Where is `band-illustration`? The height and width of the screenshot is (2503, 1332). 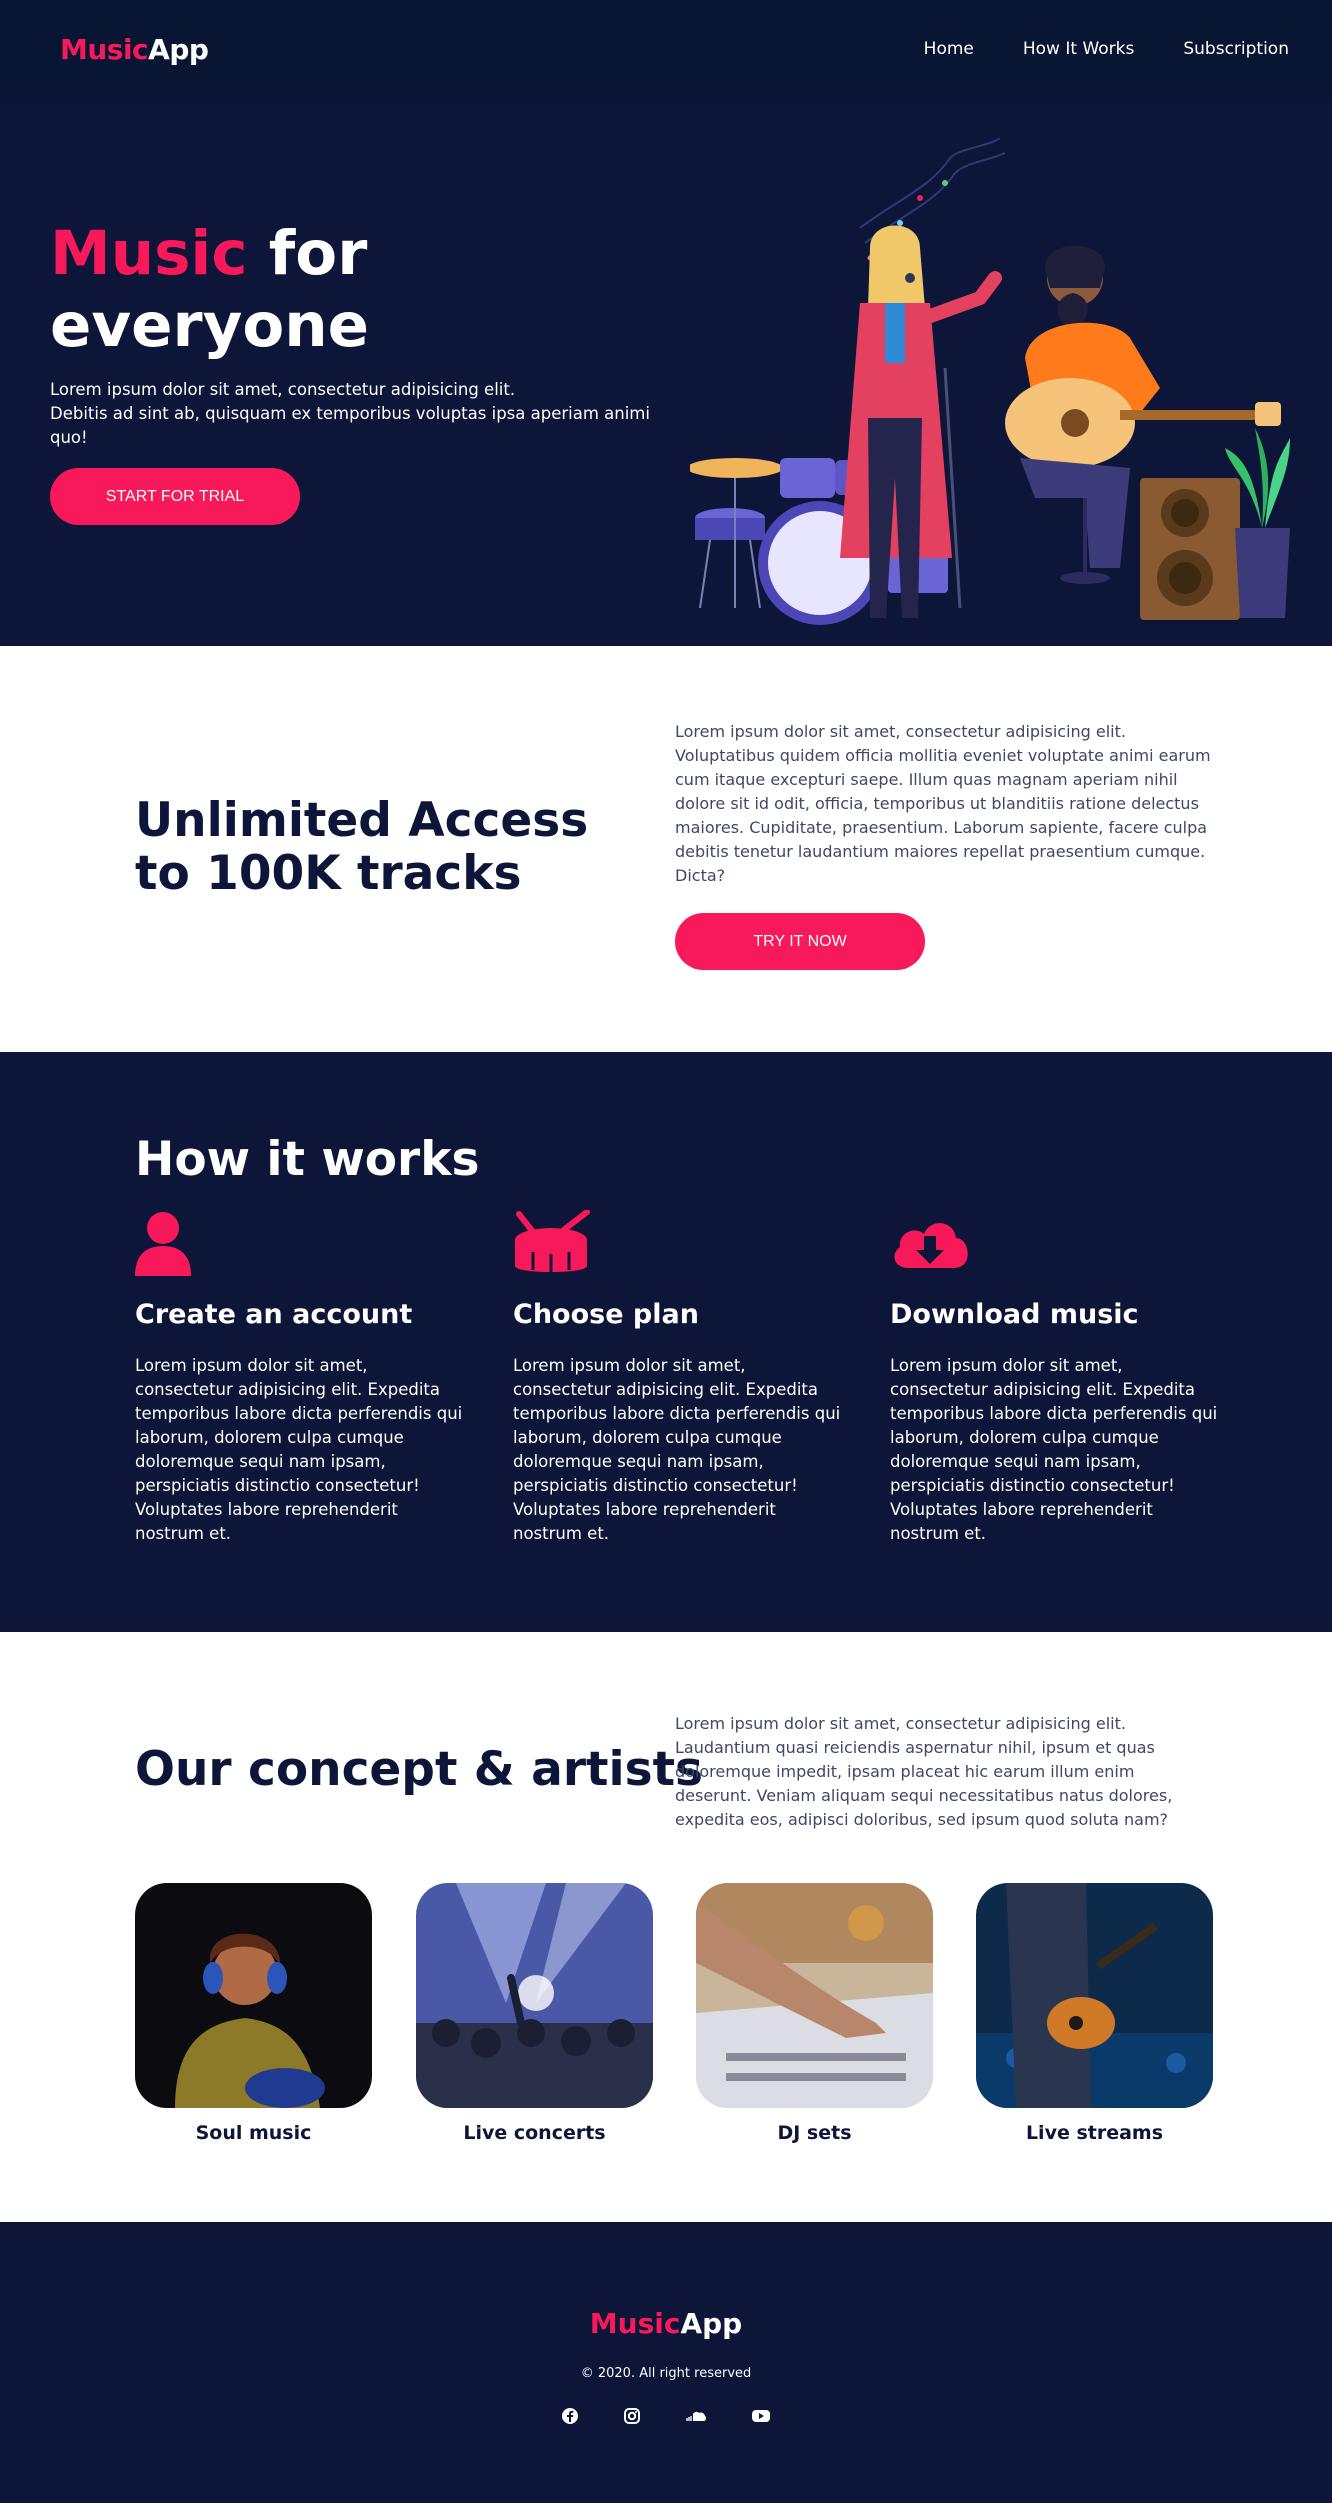
band-illustration is located at coordinates (990, 381).